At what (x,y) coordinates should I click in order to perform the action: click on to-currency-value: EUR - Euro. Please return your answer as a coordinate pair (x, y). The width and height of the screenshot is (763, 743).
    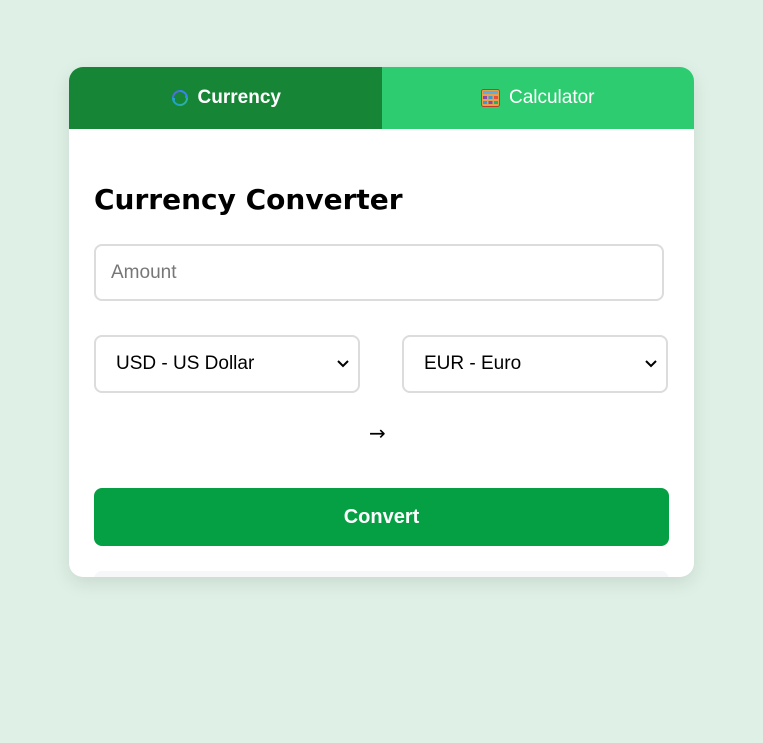
    Looking at the image, I should click on (473, 363).